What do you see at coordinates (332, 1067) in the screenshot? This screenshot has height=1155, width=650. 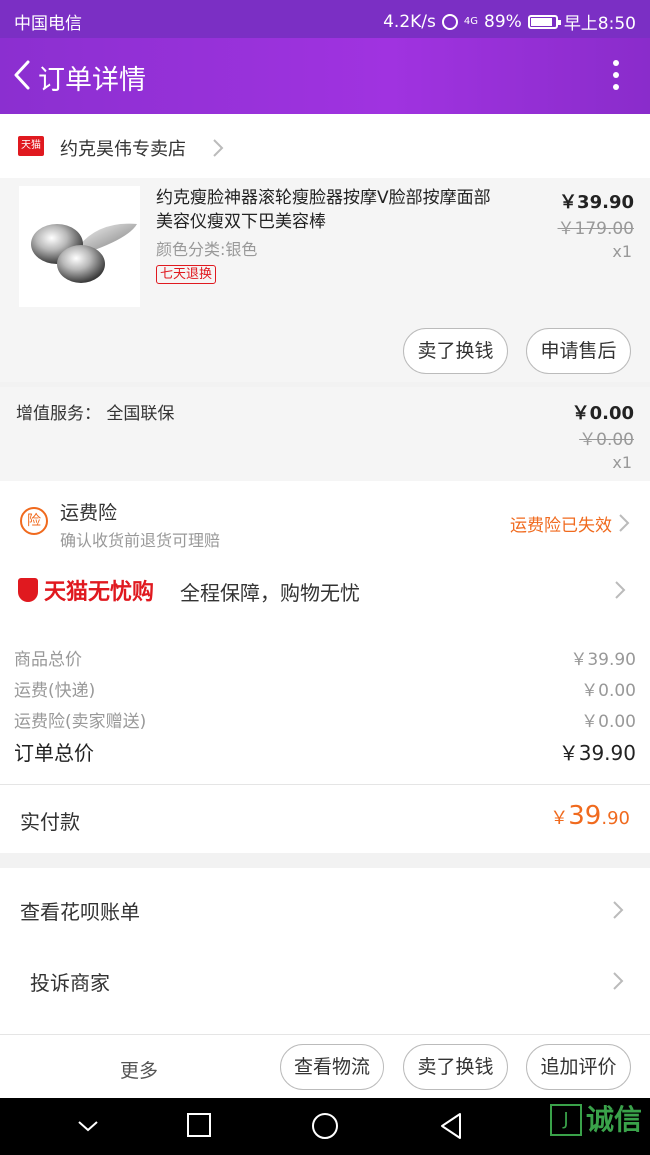 I see `view-logistics-button: 查看物流` at bounding box center [332, 1067].